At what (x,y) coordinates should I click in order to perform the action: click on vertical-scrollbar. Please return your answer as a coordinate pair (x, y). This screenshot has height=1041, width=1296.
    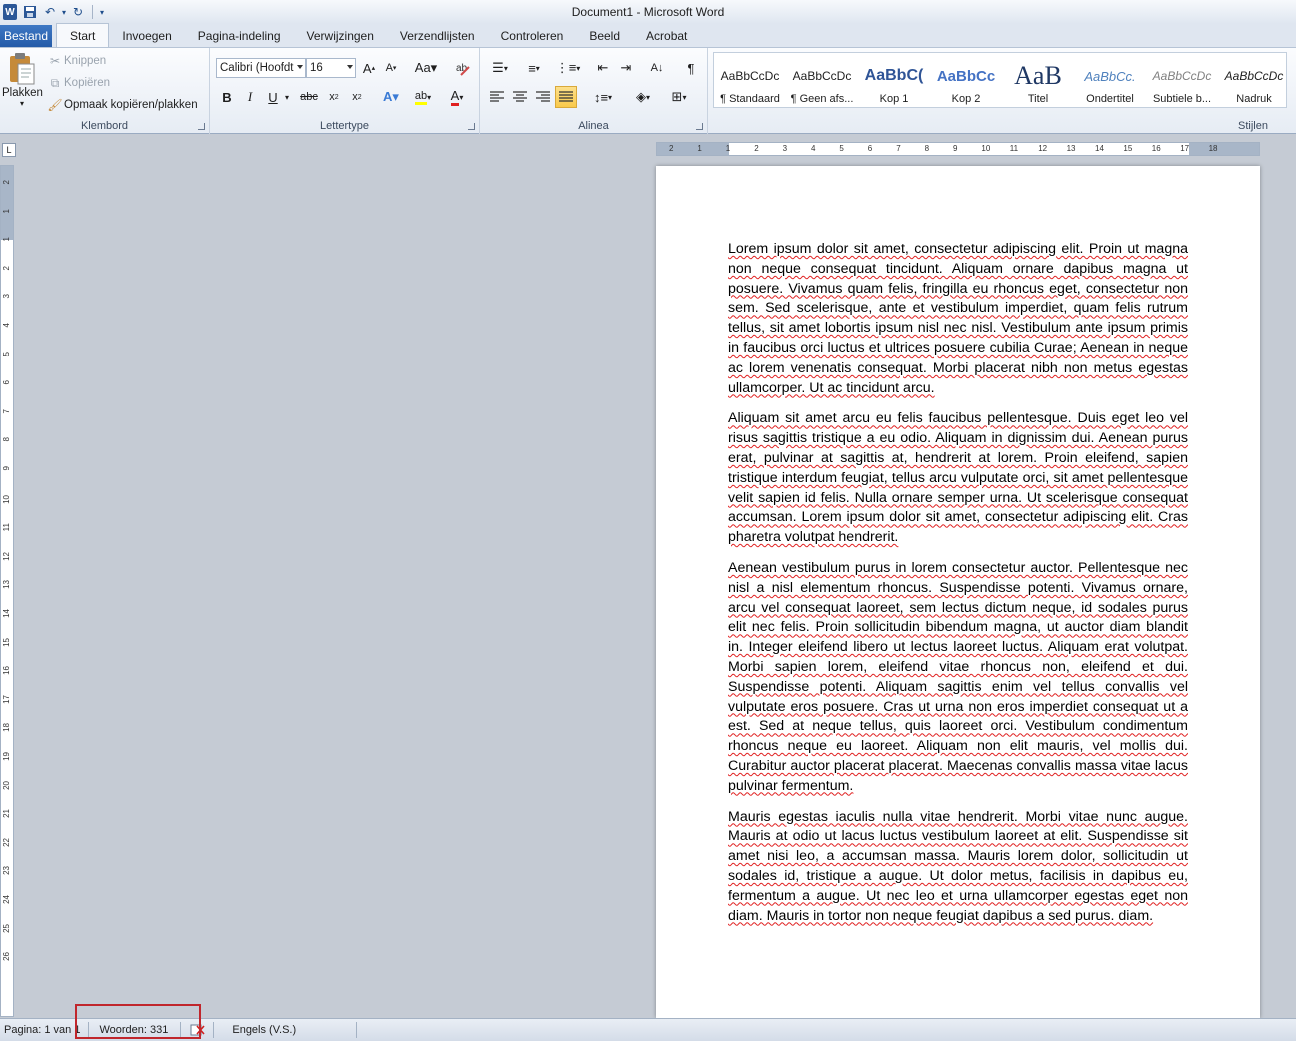
    Looking at the image, I should click on (1287, 580).